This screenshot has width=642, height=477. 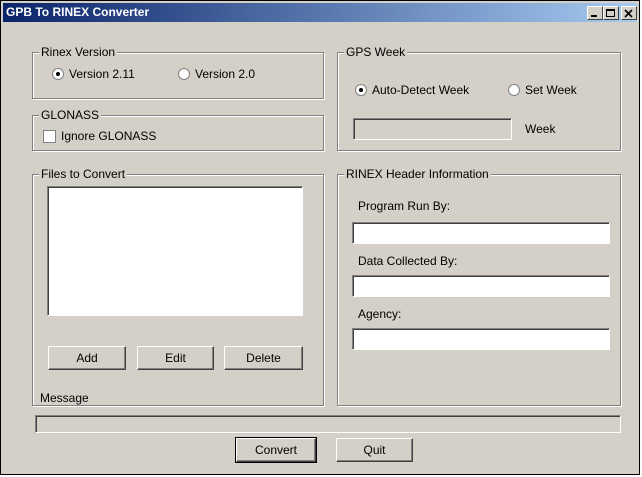 I want to click on rinex-version-group: Rinex Version Version 2.11 Version 2.0, so click(x=178, y=72).